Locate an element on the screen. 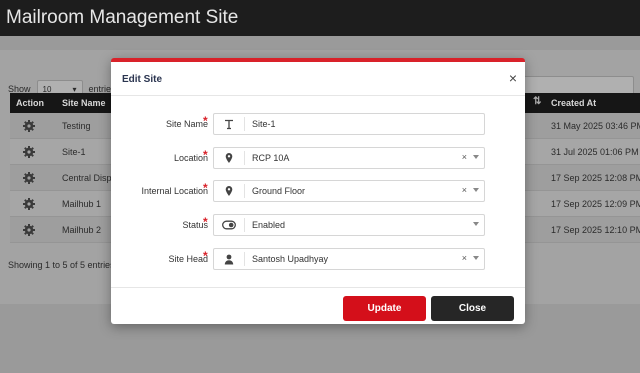 The height and width of the screenshot is (373, 640). internal-location-label: Internal Location is located at coordinates (174, 191).